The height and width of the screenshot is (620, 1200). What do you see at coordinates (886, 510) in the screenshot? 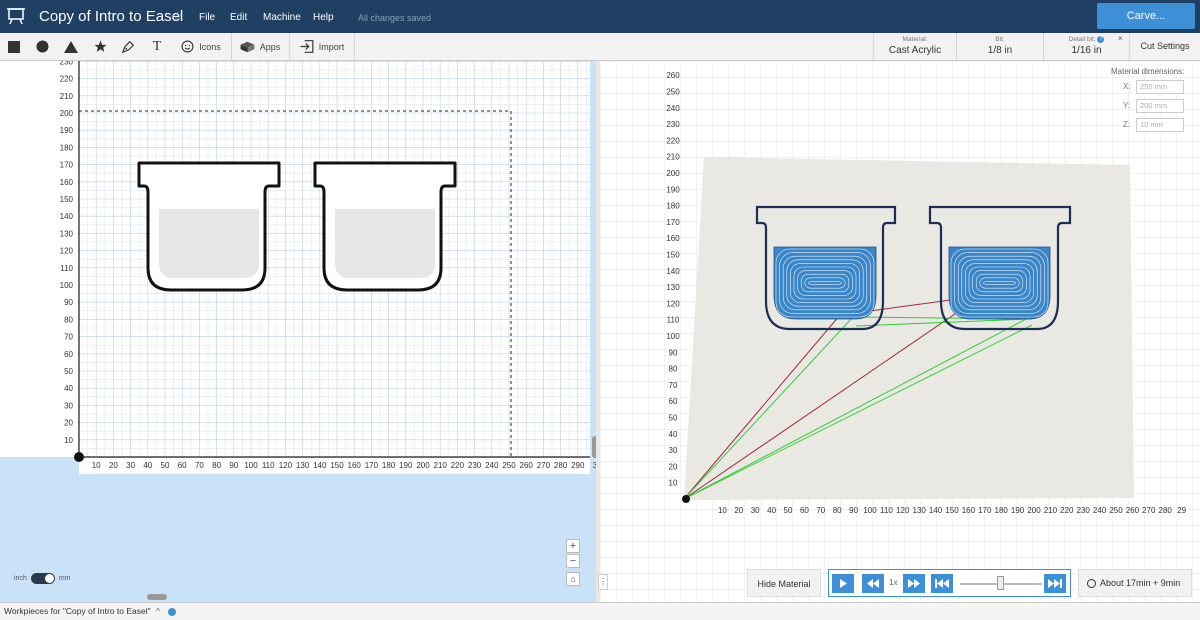
I see `preview-x-tick-label: 110` at bounding box center [886, 510].